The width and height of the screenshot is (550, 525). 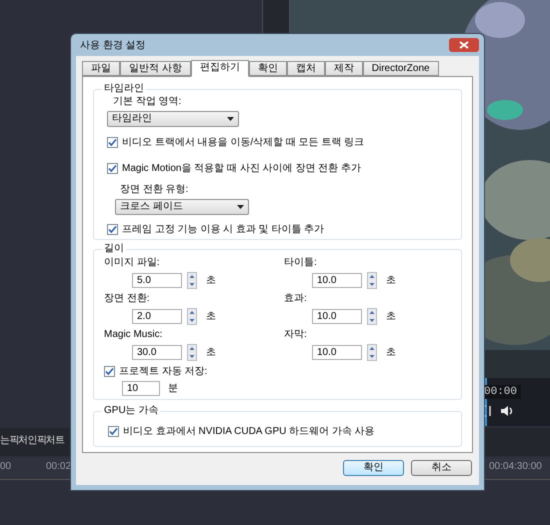 What do you see at coordinates (101, 68) in the screenshot?
I see `tab: 파일` at bounding box center [101, 68].